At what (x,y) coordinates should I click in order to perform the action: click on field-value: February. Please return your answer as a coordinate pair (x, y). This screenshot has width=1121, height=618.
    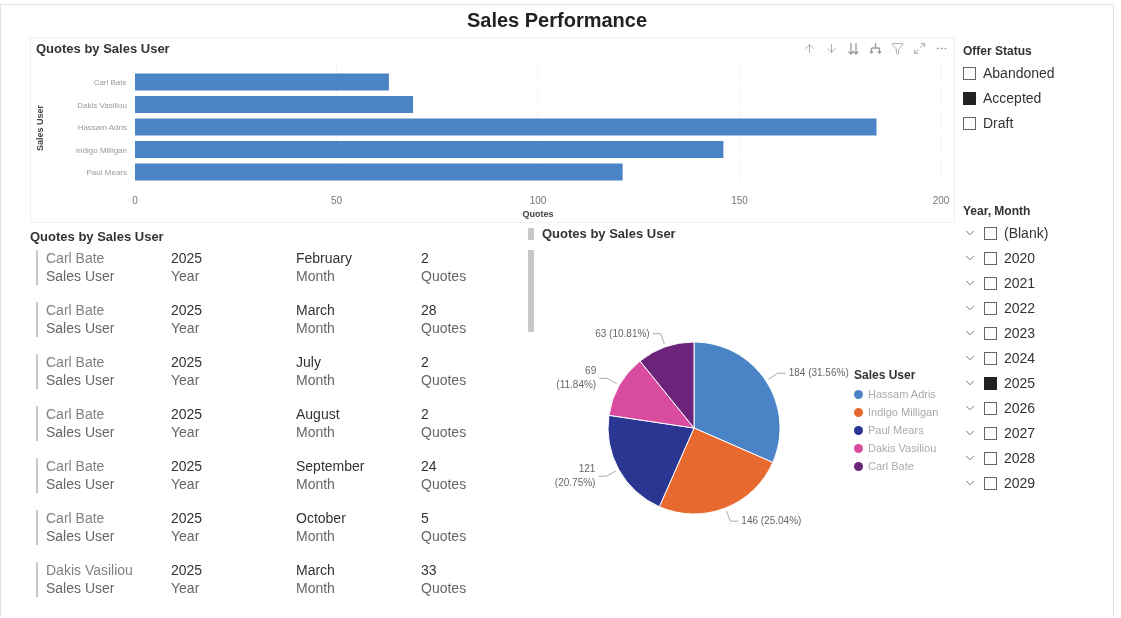
    Looking at the image, I should click on (325, 258).